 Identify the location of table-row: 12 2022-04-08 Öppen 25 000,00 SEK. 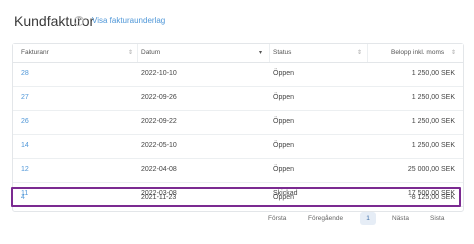
(238, 171).